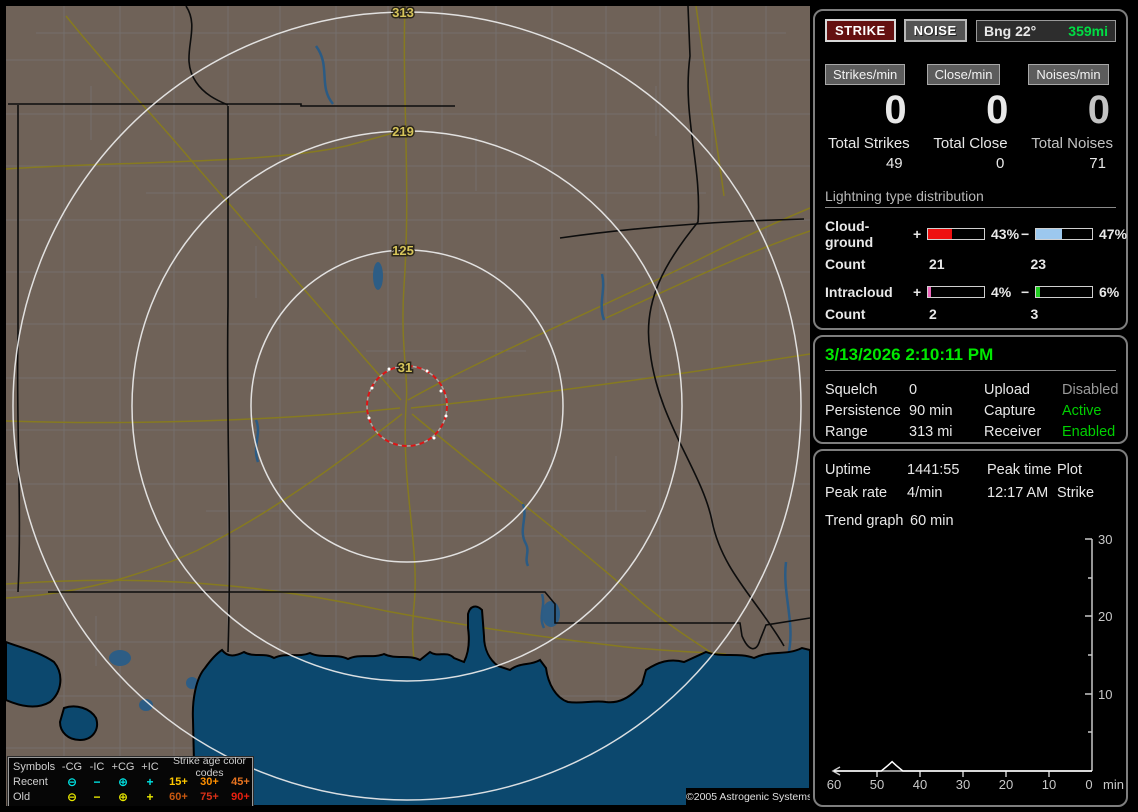 The width and height of the screenshot is (1138, 812). Describe the element at coordinates (1105, 616) in the screenshot. I see `ytick-20: 20` at that location.